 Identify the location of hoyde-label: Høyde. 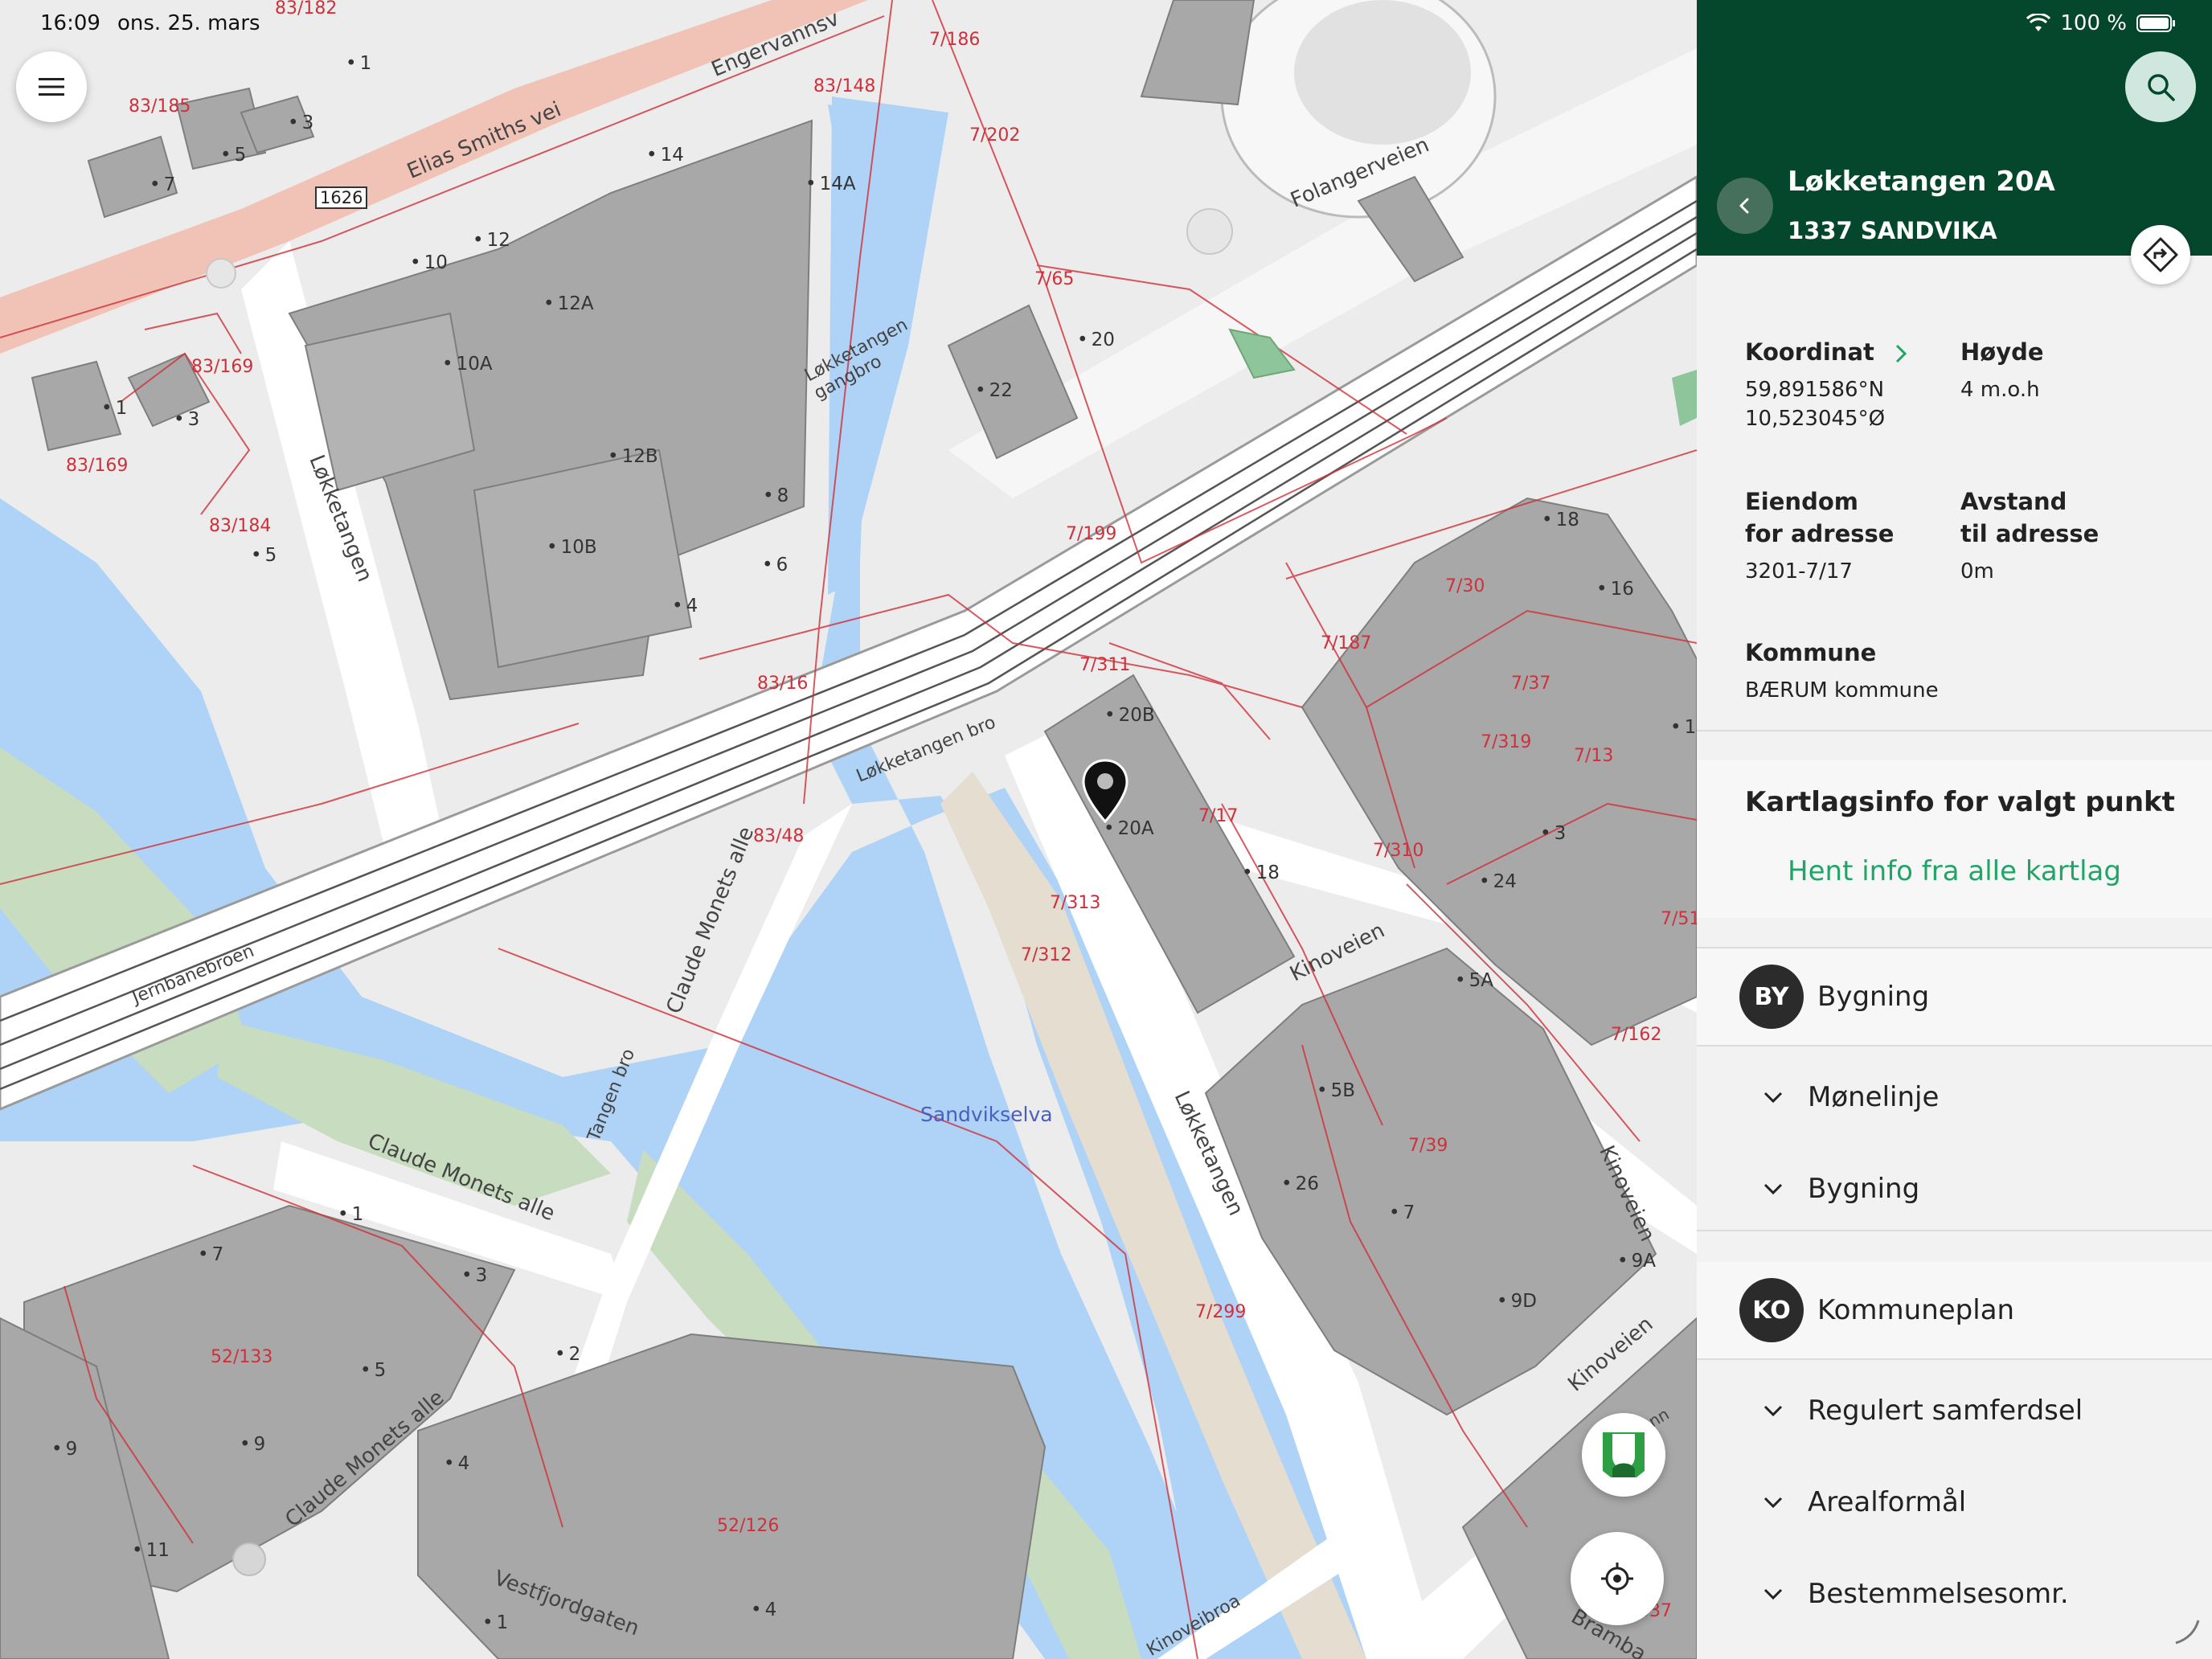
(2002, 352).